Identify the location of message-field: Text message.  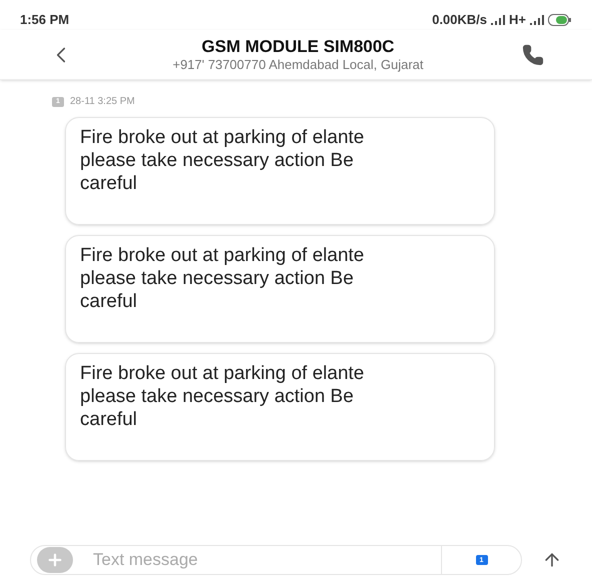
(267, 560).